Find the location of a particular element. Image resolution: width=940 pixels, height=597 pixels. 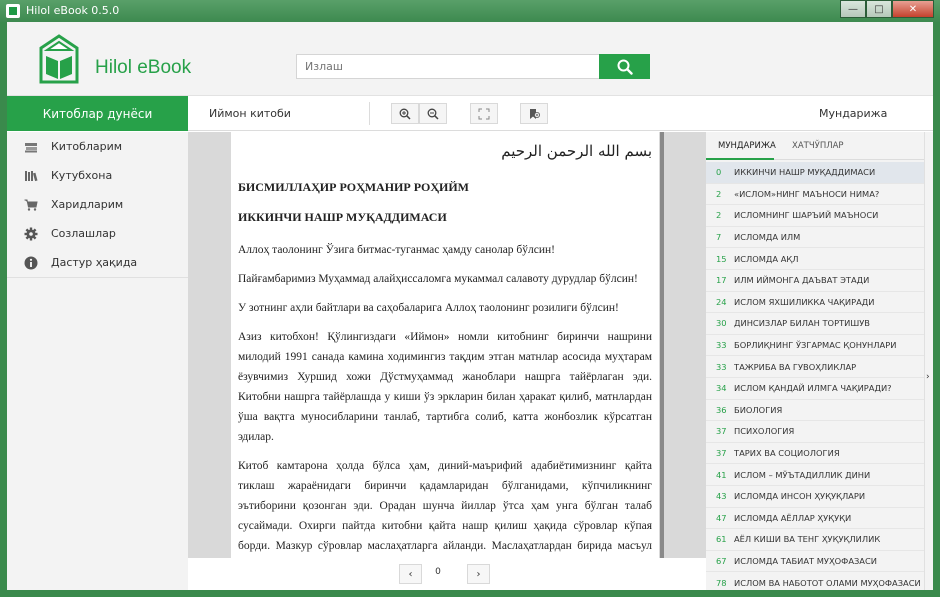

toc-title: ИККИНЧИ НАШР МУҚАДДИМАСИ is located at coordinates (805, 172).